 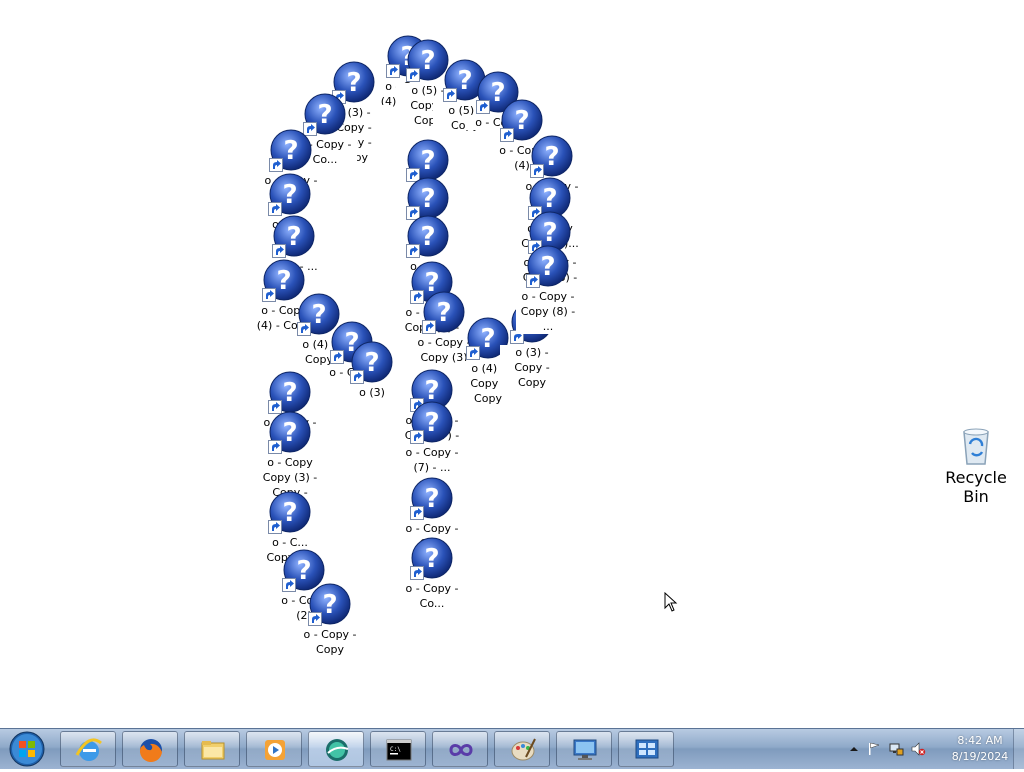 I want to click on volume-muted-icon, so click(x=918, y=749).